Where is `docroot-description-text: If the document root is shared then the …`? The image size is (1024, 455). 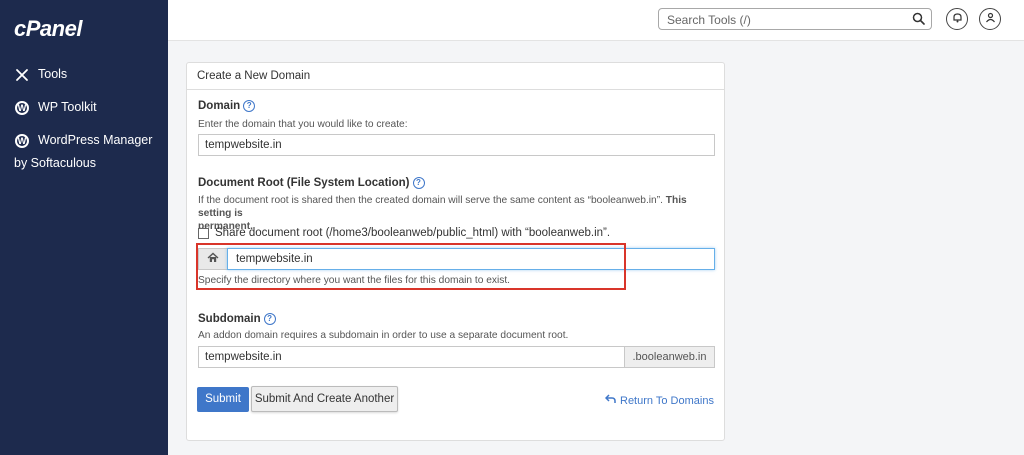
docroot-description-text: If the document root is shared then the … is located at coordinates (430, 200).